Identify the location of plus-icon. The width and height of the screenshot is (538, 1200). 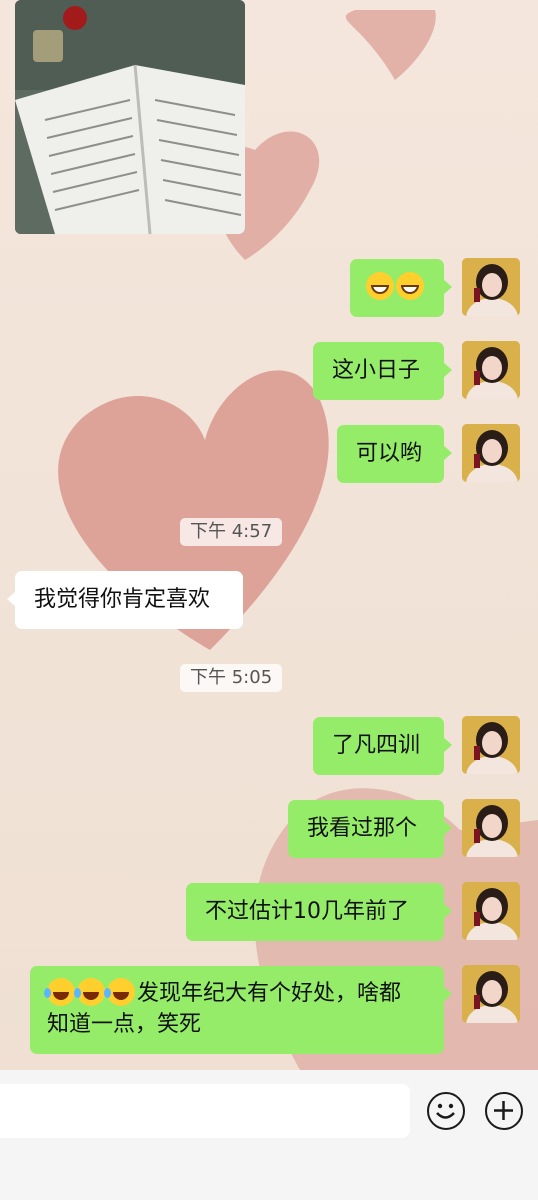
(504, 1111).